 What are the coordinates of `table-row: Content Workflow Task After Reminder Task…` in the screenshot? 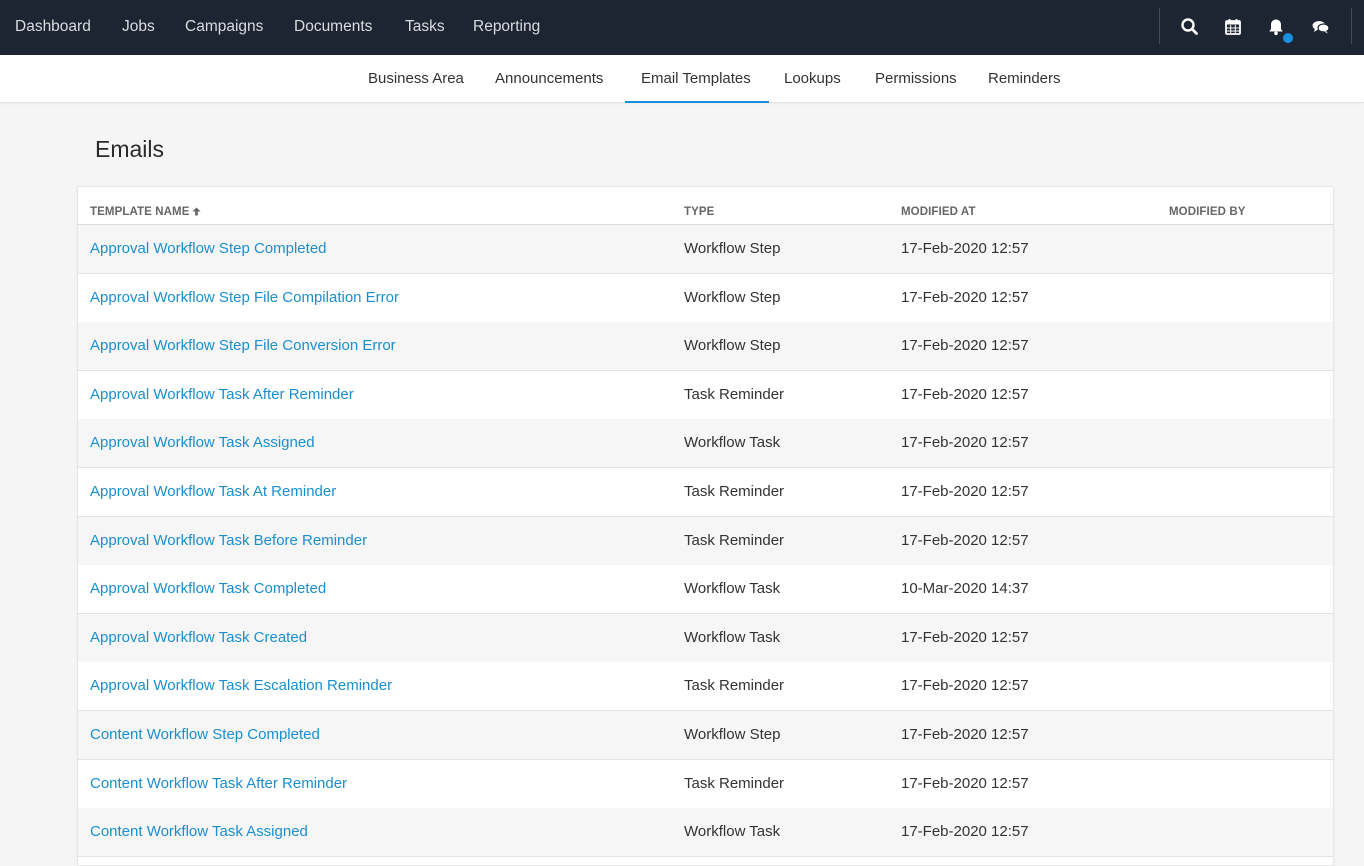 It's located at (705, 784).